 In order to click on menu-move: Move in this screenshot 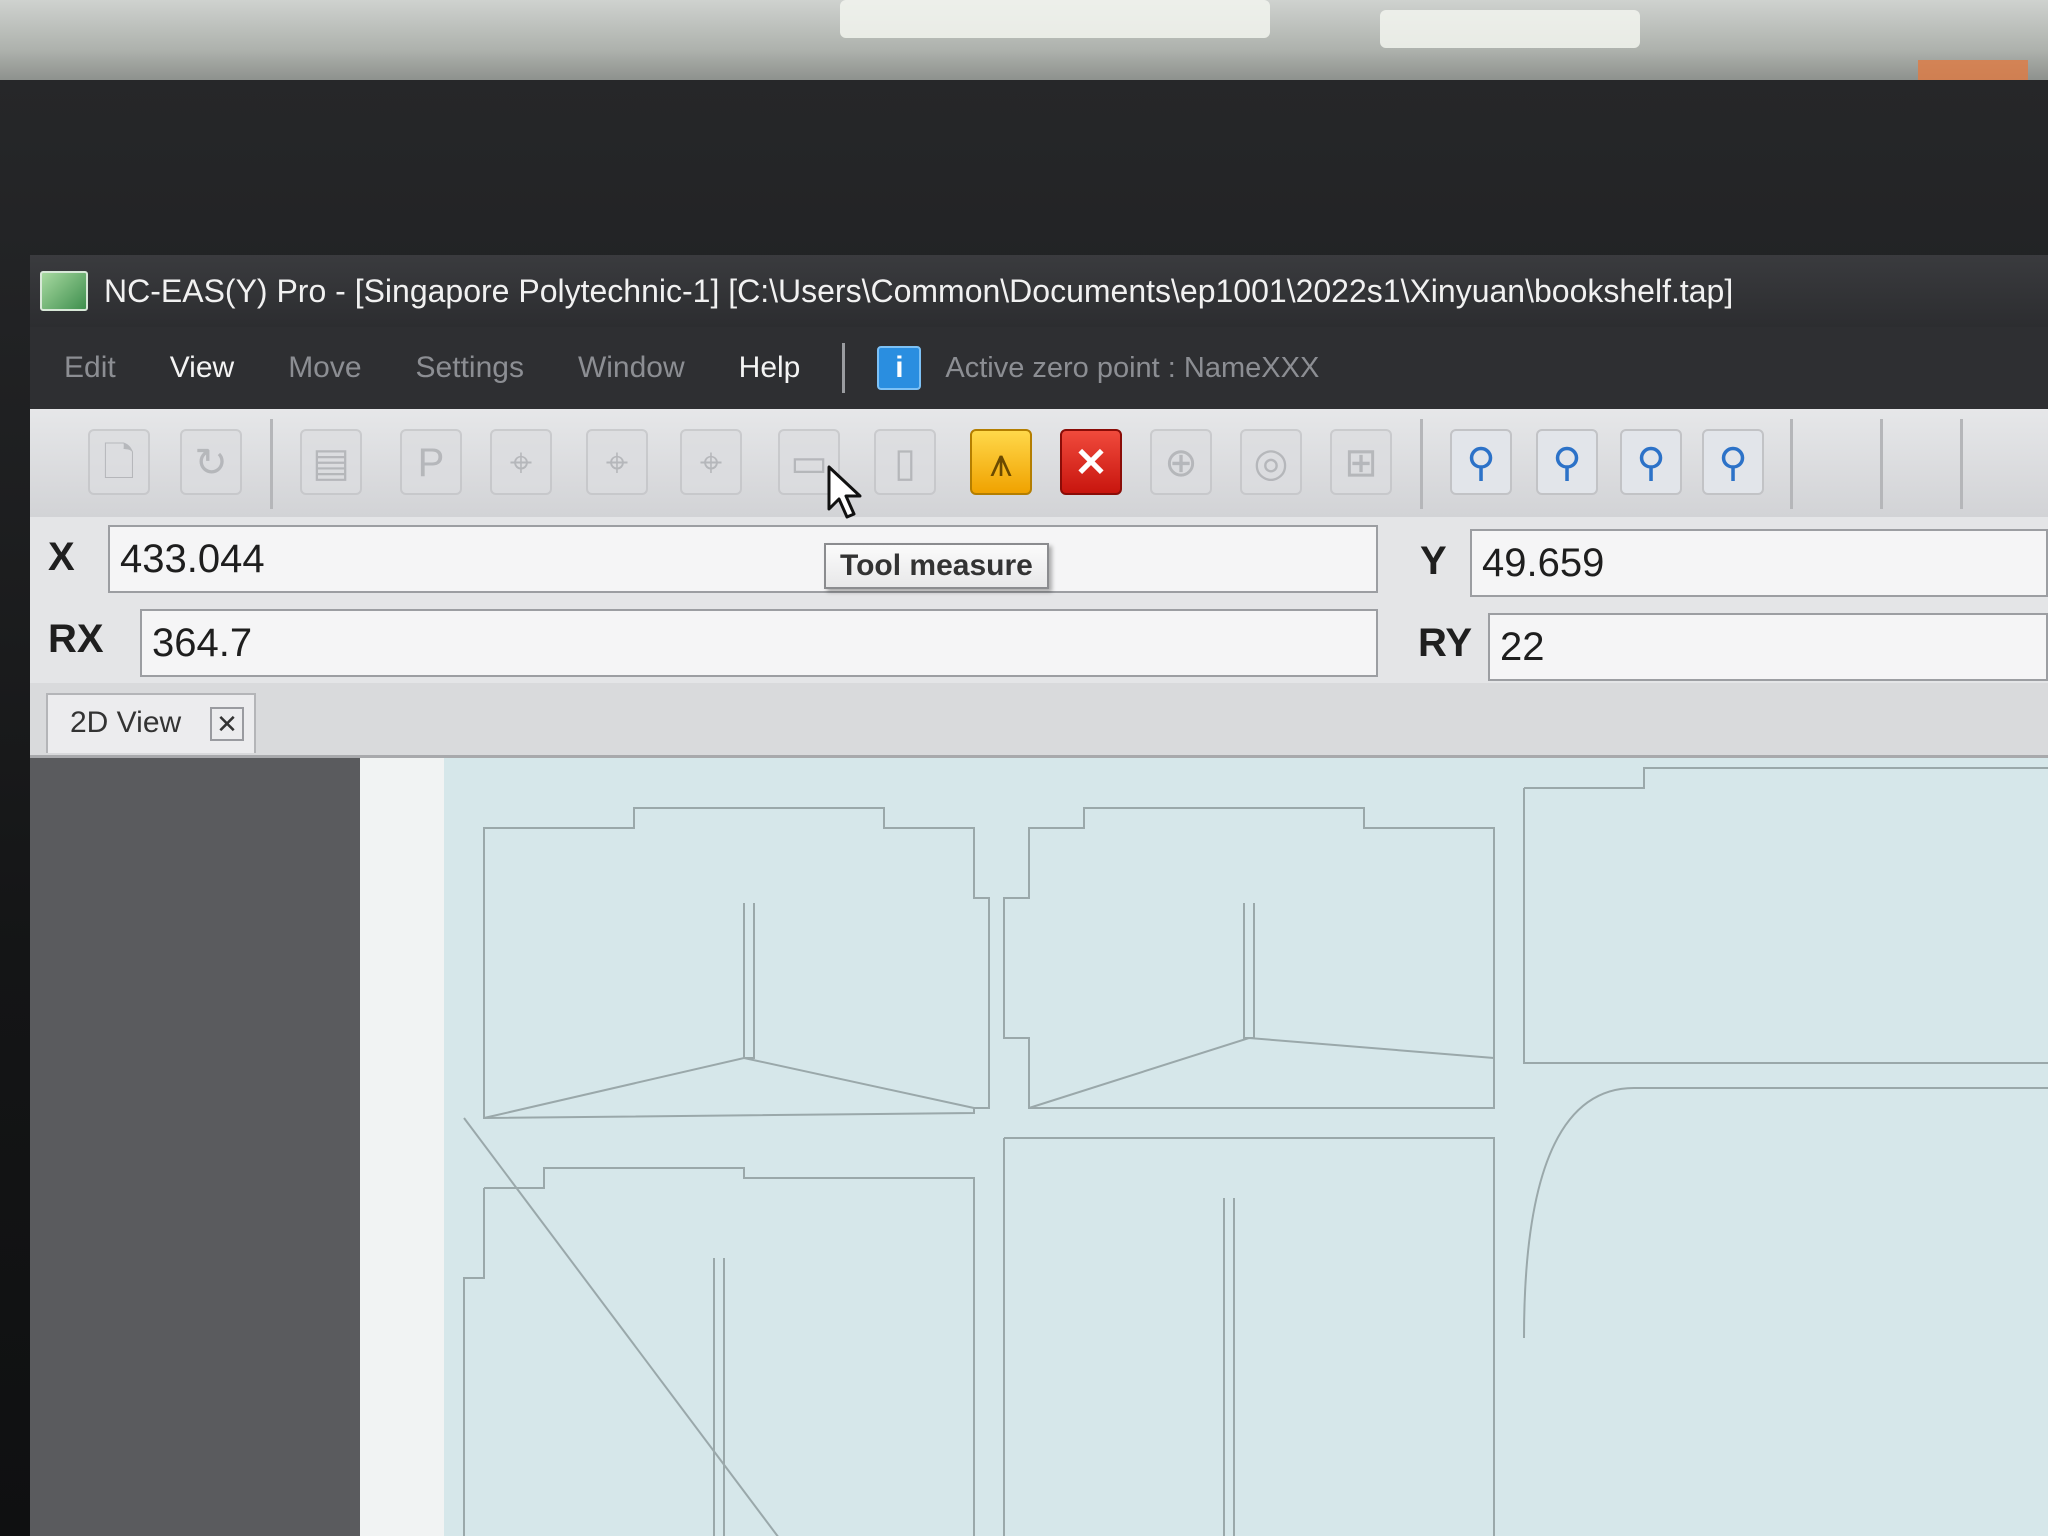, I will do `click(324, 368)`.